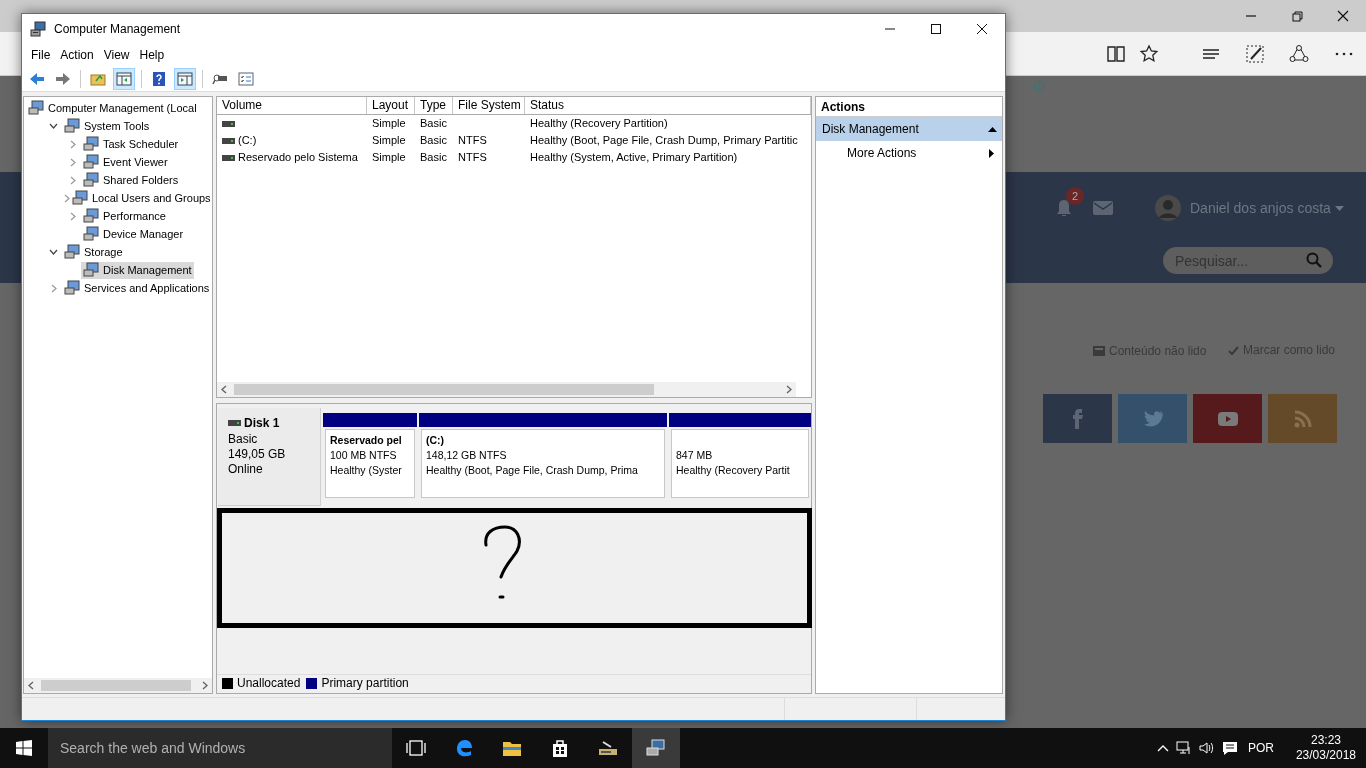  Describe the element at coordinates (41, 55) in the screenshot. I see `menu-item: File` at that location.